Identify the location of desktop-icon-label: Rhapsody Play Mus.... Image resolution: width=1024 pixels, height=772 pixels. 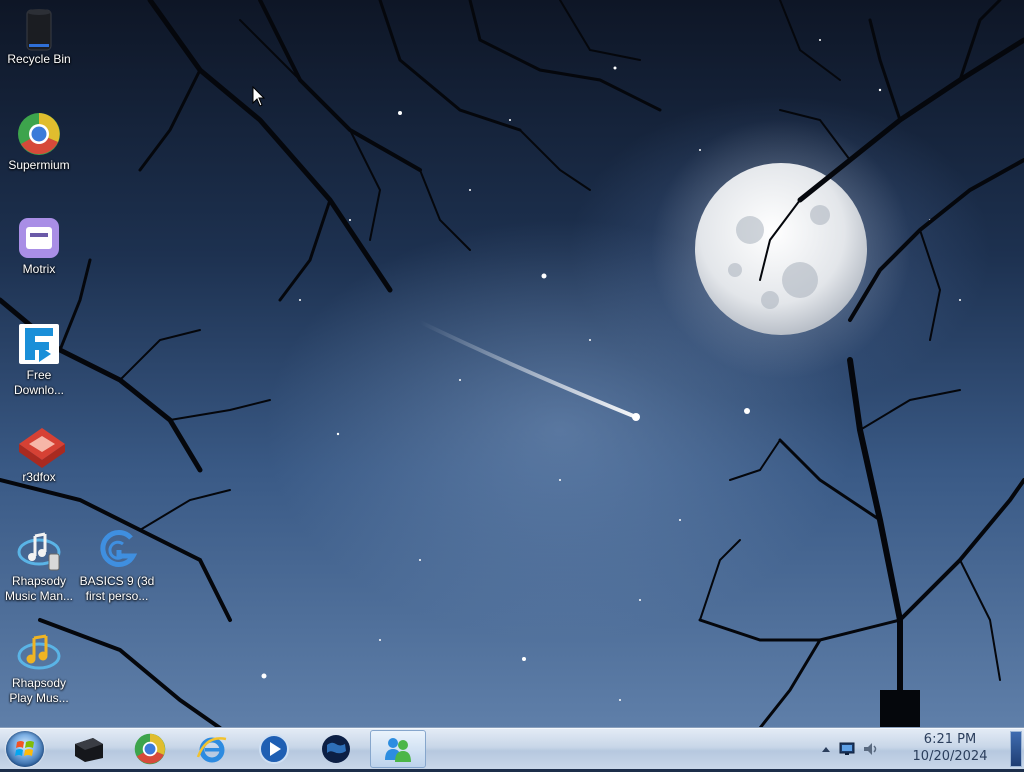
(39, 690).